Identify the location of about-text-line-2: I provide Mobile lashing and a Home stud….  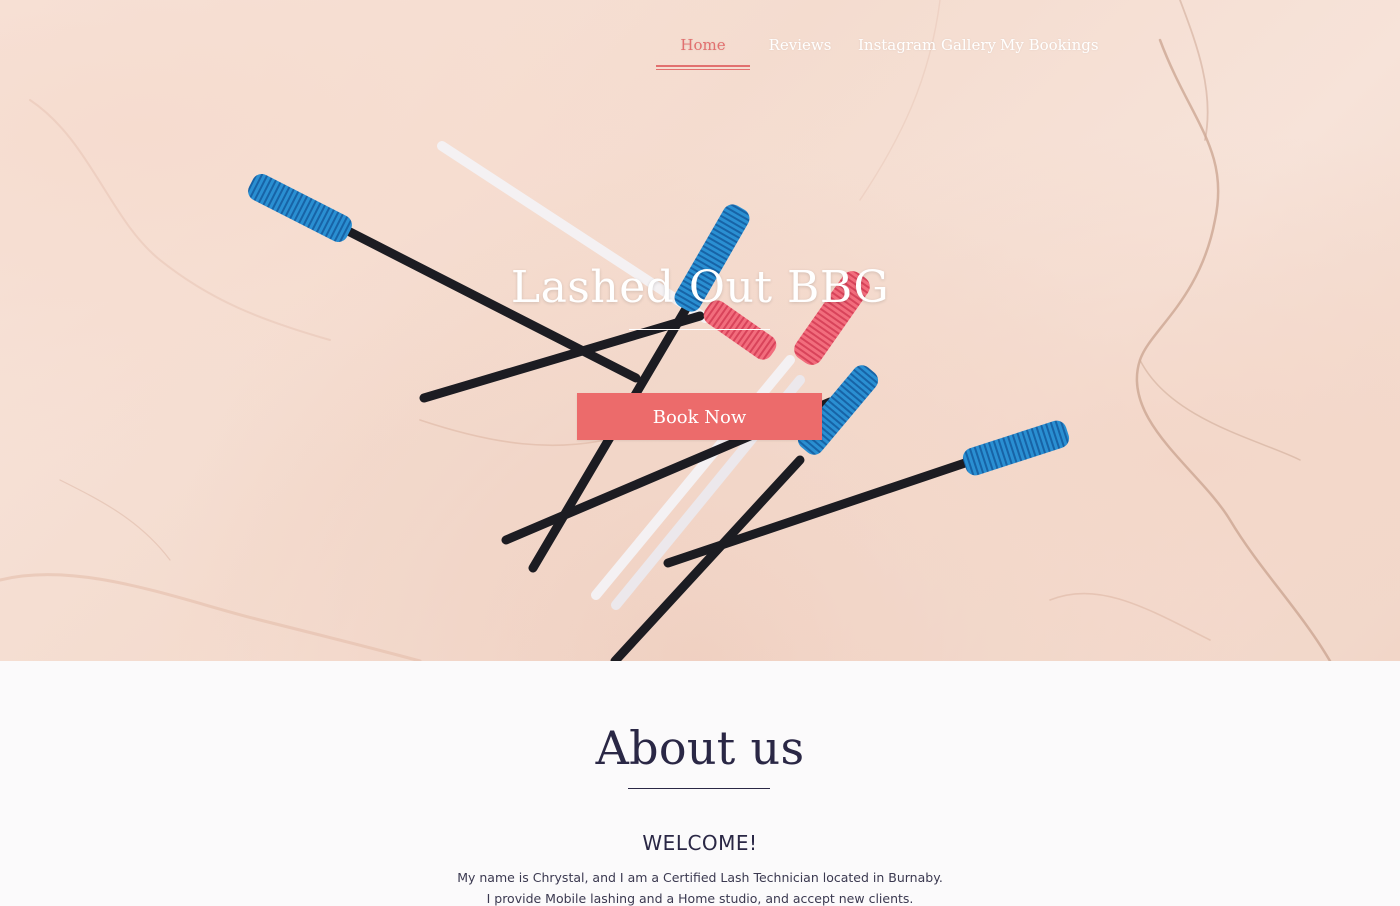
(700, 898).